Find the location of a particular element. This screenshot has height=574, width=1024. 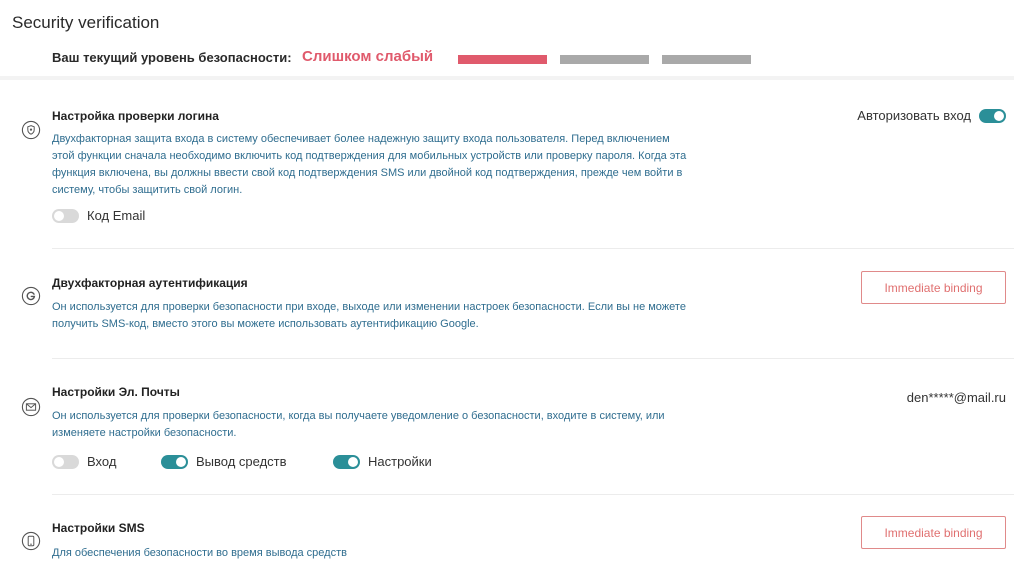

email-settings-toggle-item: Настройки is located at coordinates (382, 461).